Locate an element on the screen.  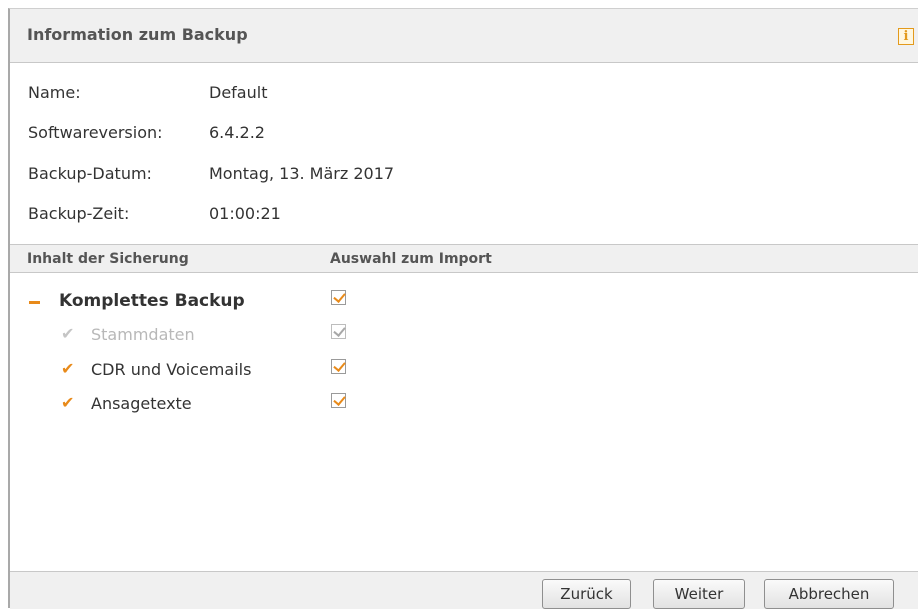
tree-row-cdr-voicemails: ✔ CDR und Voicemails is located at coordinates (464, 371).